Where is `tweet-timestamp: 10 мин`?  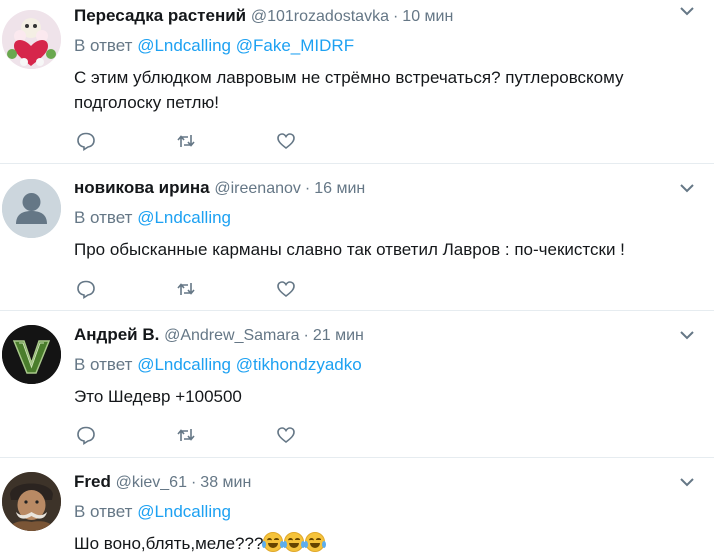
tweet-timestamp: 10 мин is located at coordinates (427, 16).